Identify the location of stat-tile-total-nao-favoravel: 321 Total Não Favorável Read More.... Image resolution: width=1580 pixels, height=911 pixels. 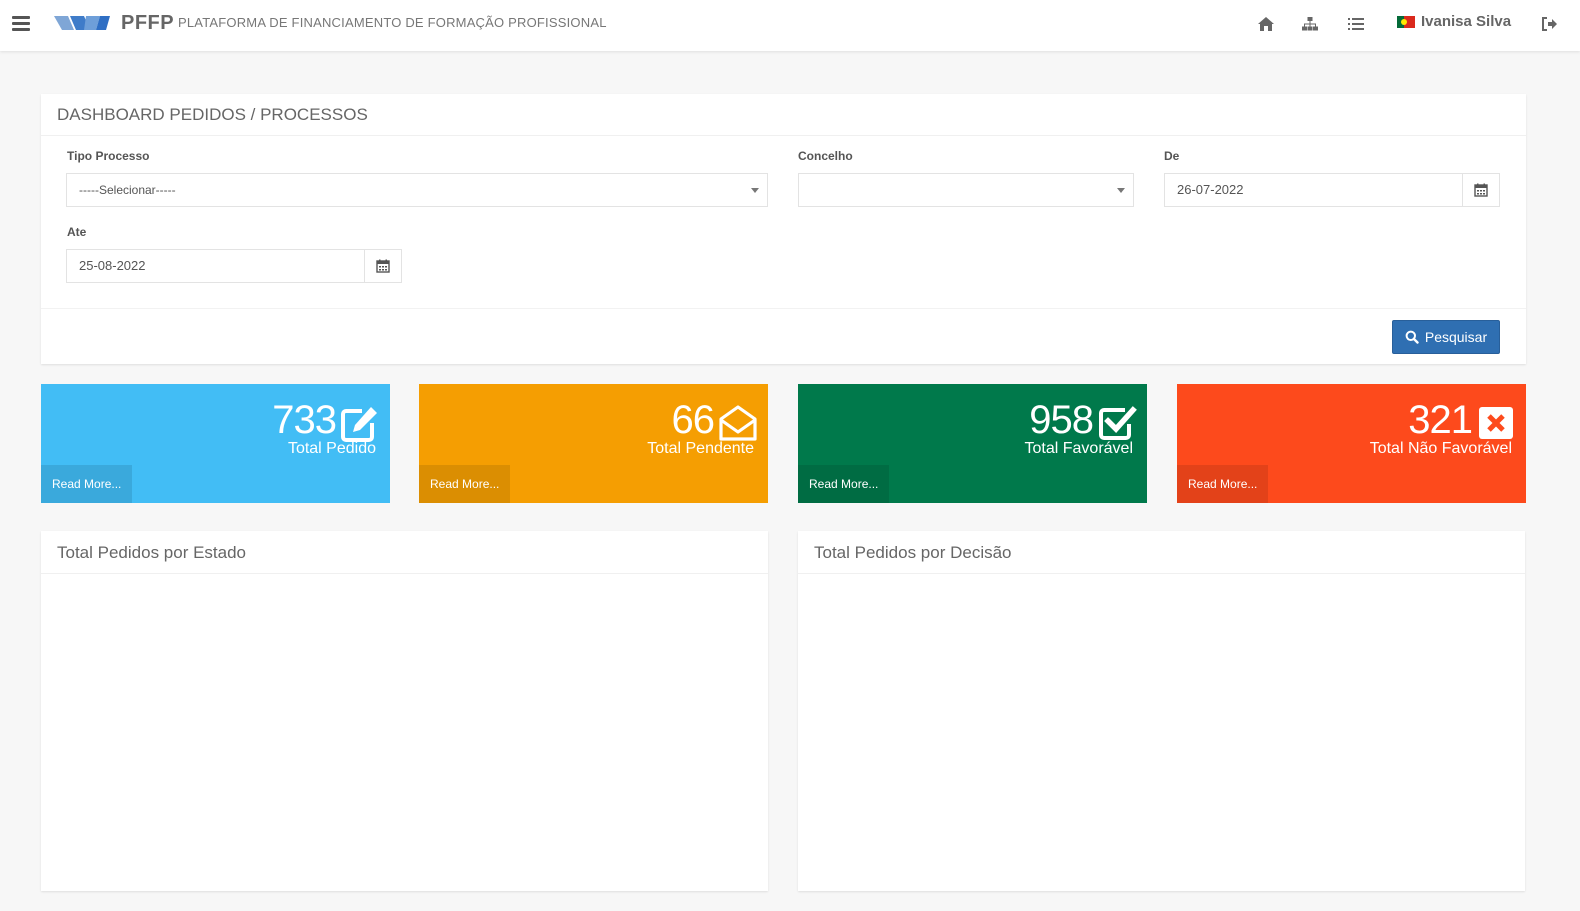
(1351, 443).